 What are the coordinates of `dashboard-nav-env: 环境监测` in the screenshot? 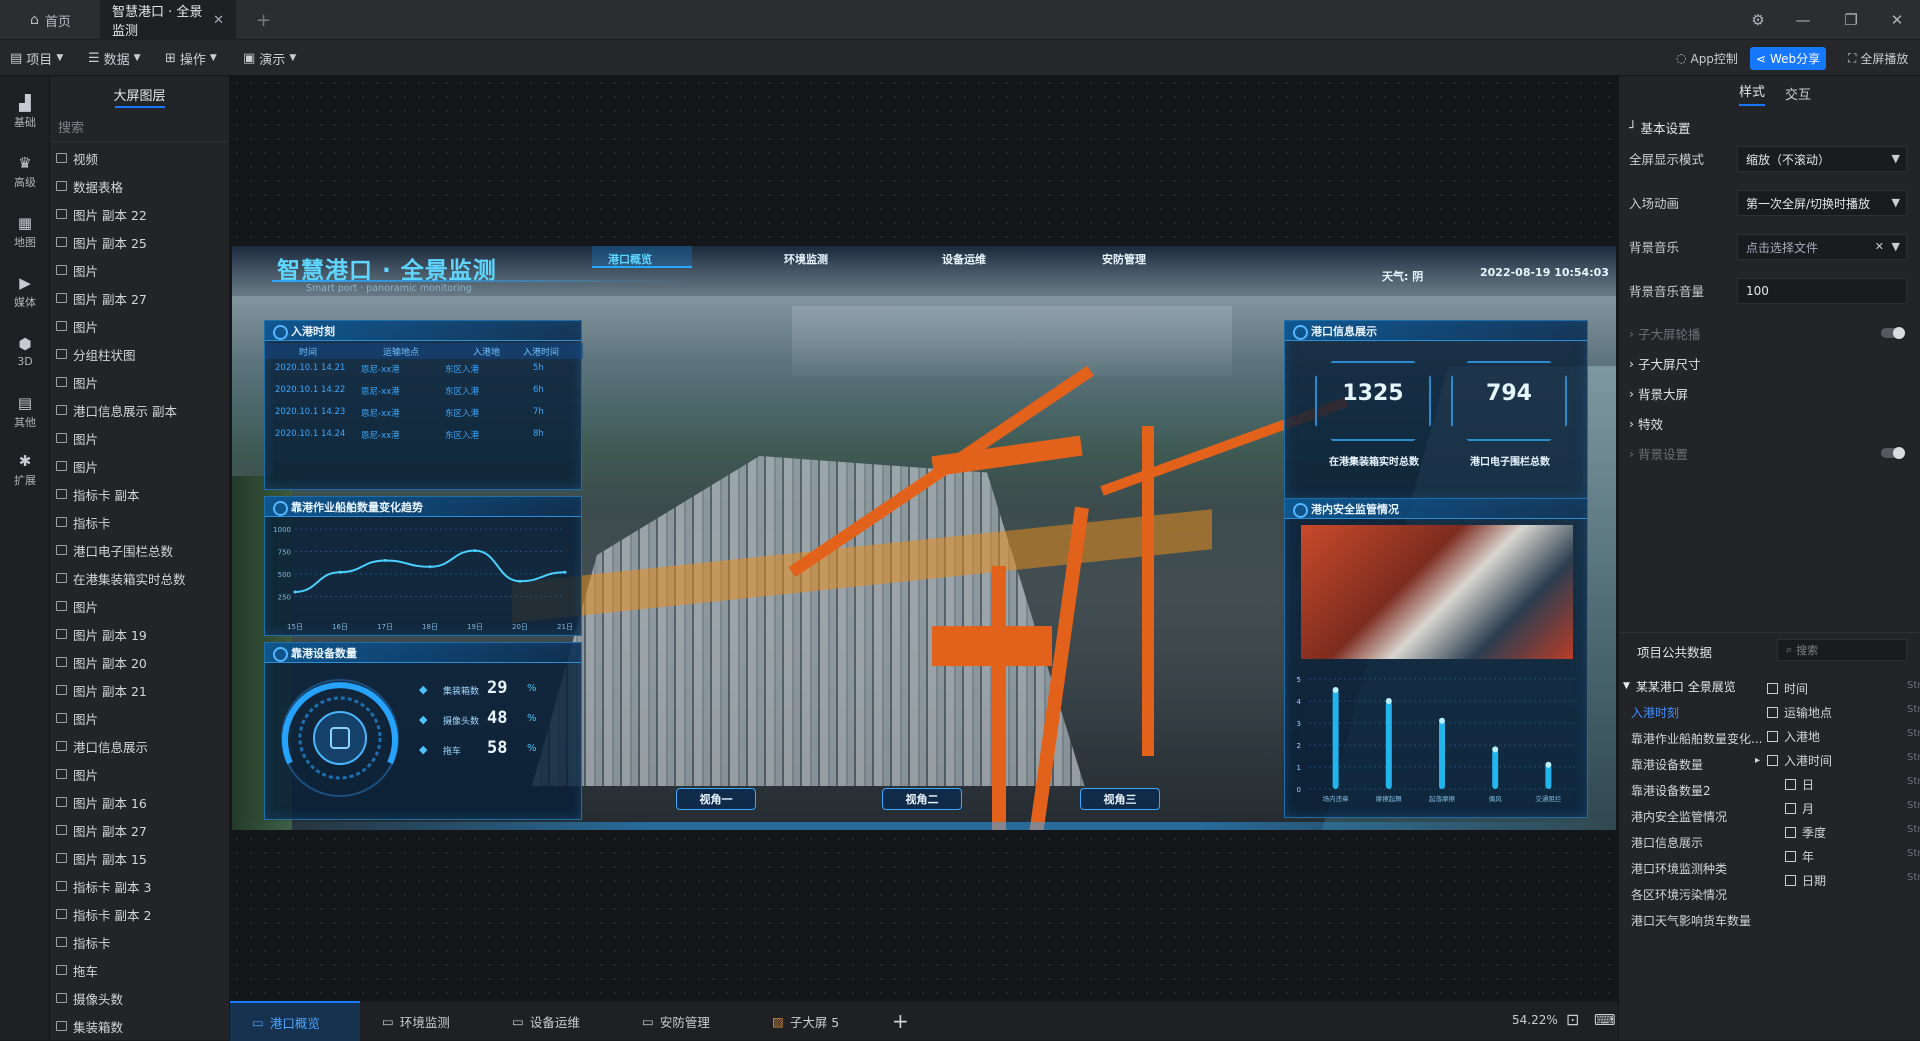 It's located at (806, 259).